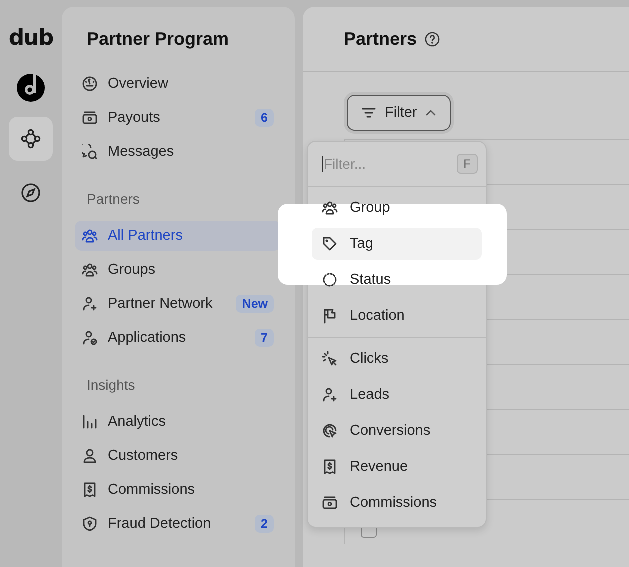 The height and width of the screenshot is (567, 629). What do you see at coordinates (377, 316) in the screenshot?
I see `item-label: Location` at bounding box center [377, 316].